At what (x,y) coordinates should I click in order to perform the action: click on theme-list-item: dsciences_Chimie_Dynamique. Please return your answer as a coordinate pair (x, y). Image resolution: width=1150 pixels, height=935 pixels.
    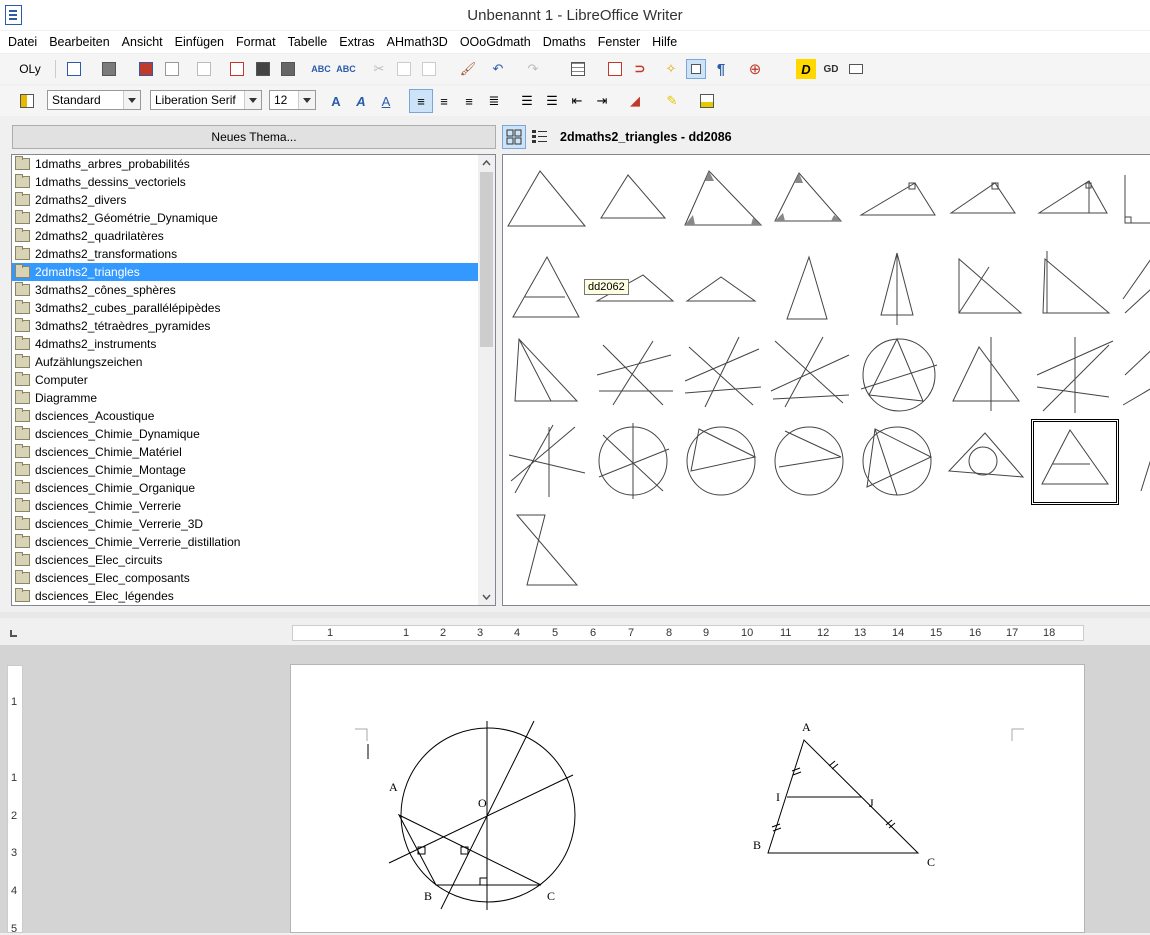
    Looking at the image, I should click on (245, 434).